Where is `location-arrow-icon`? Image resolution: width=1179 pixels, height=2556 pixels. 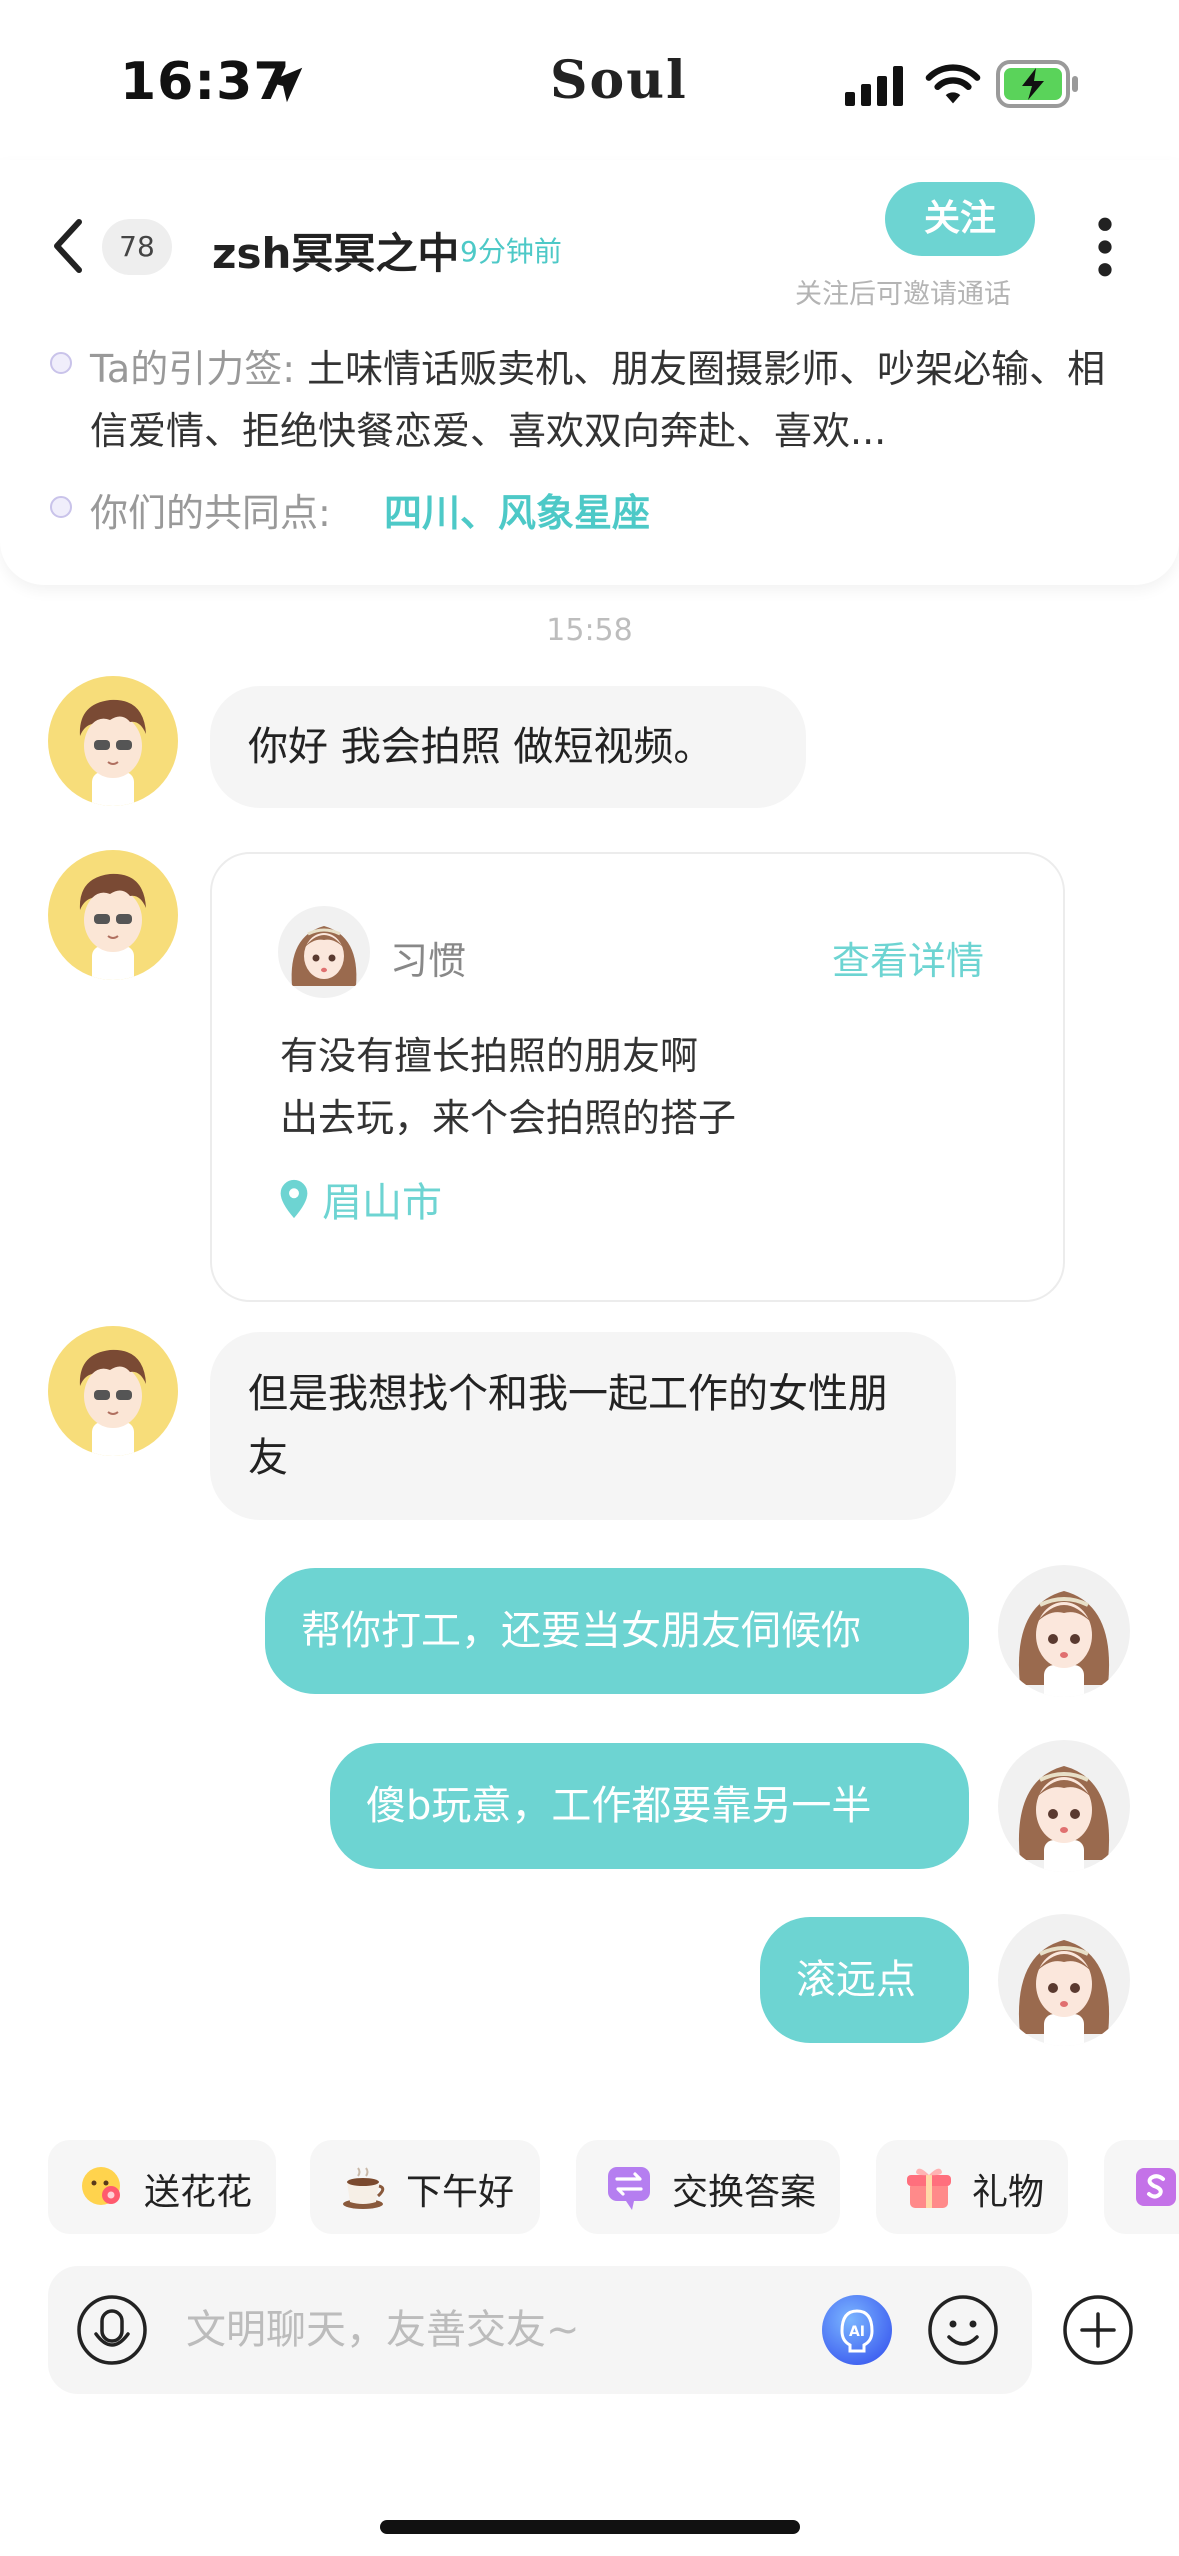 location-arrow-icon is located at coordinates (285, 85).